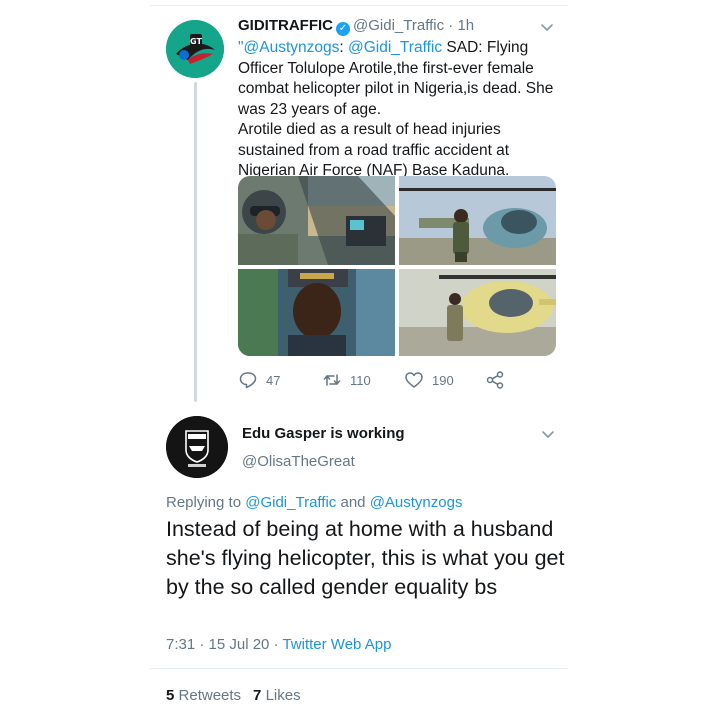 This screenshot has width=720, height=720. I want to click on reply-tweet-stats: 5 Retweets 7 Likes, so click(233, 695).